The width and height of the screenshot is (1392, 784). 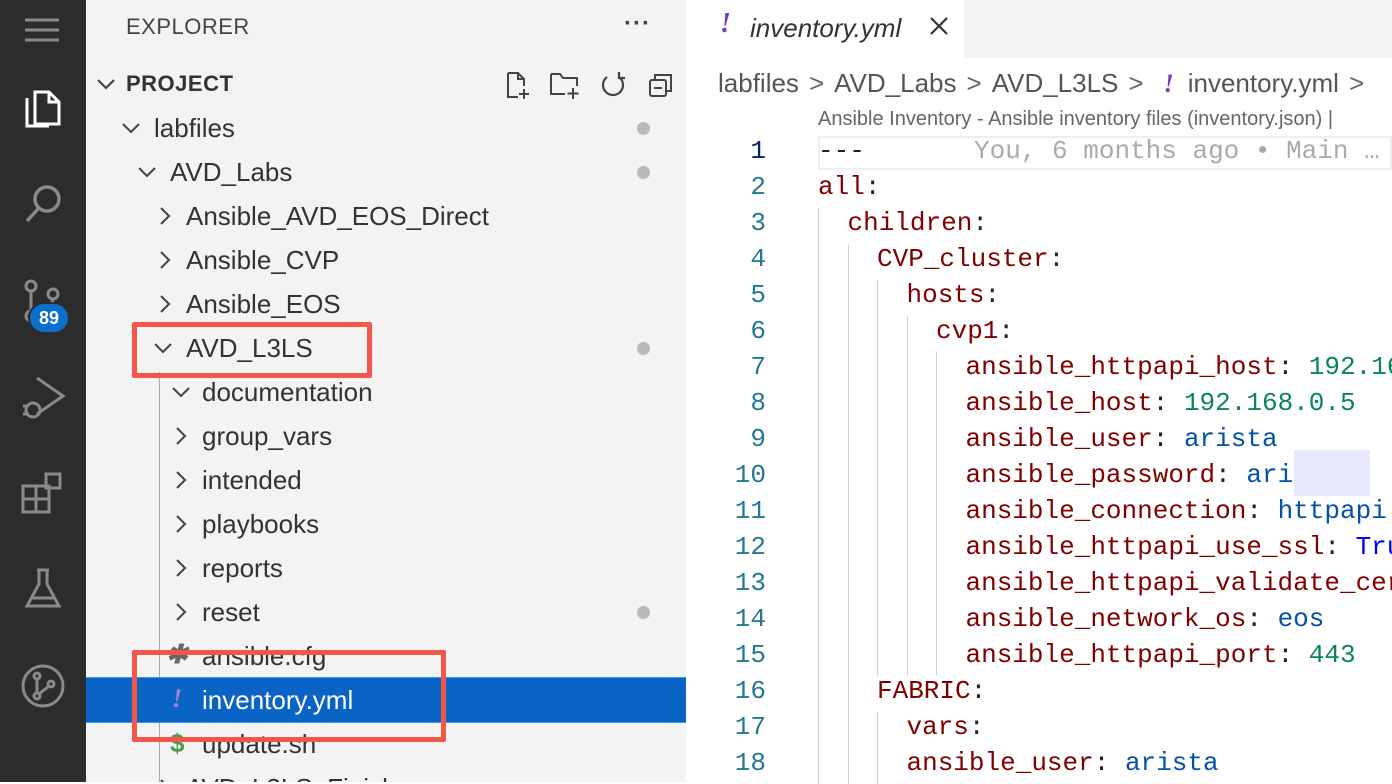 What do you see at coordinates (741, 475) in the screenshot?
I see `line-number: 10` at bounding box center [741, 475].